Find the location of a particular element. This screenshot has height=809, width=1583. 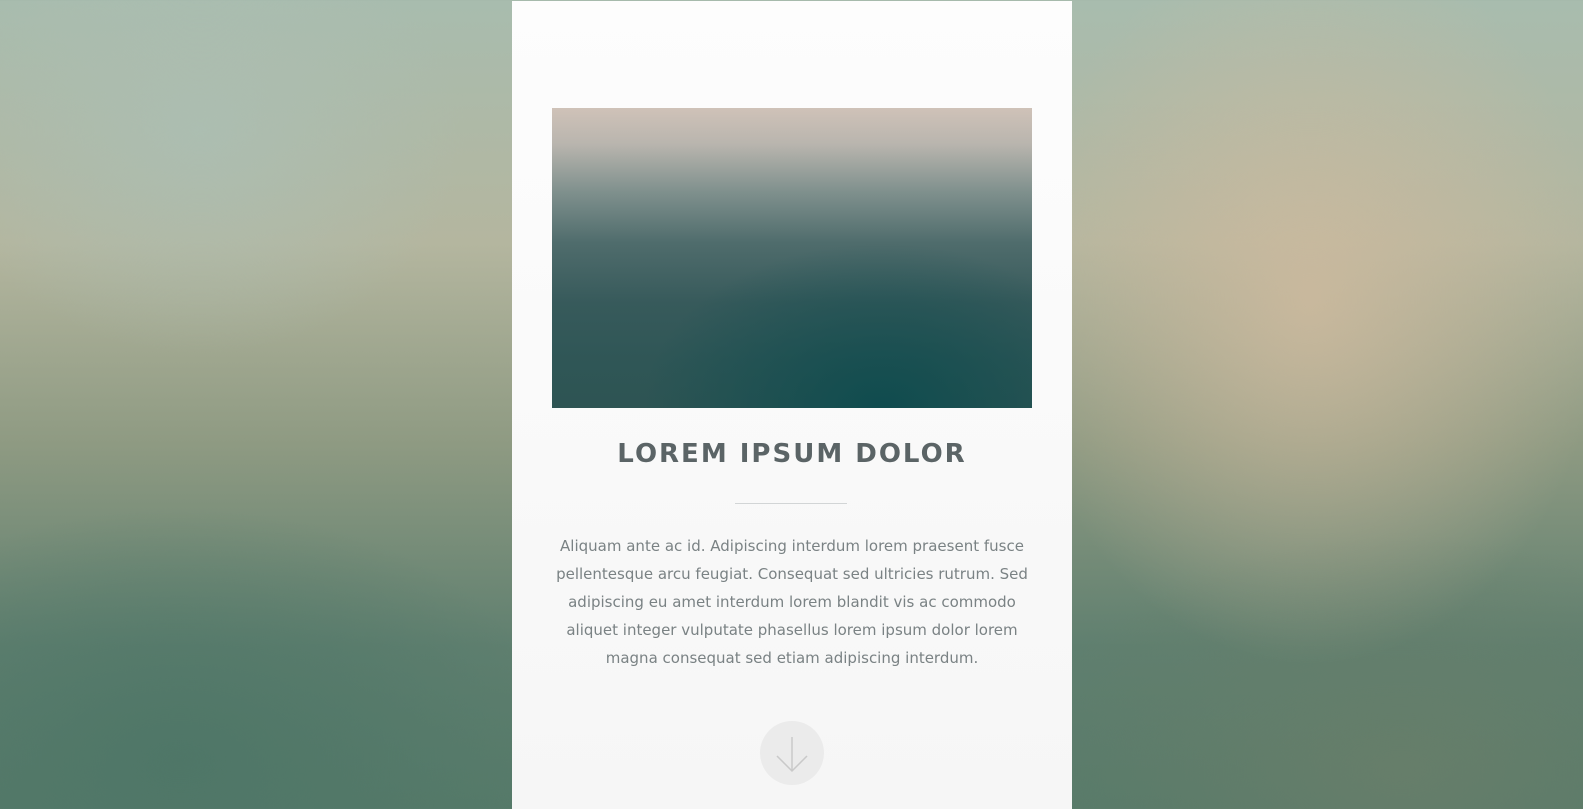

arrow-down-icon is located at coordinates (792, 755).